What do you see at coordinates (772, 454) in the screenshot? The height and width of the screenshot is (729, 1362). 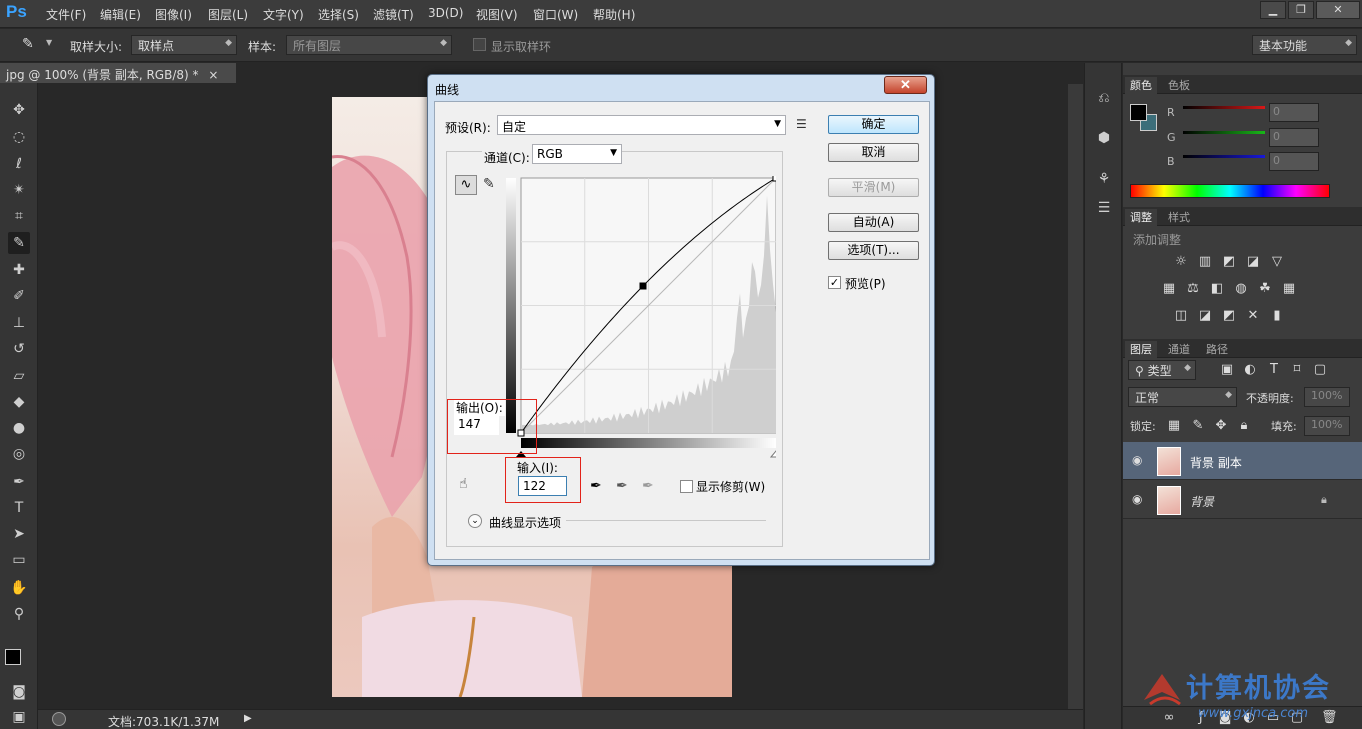 I see `white-point-slider` at bounding box center [772, 454].